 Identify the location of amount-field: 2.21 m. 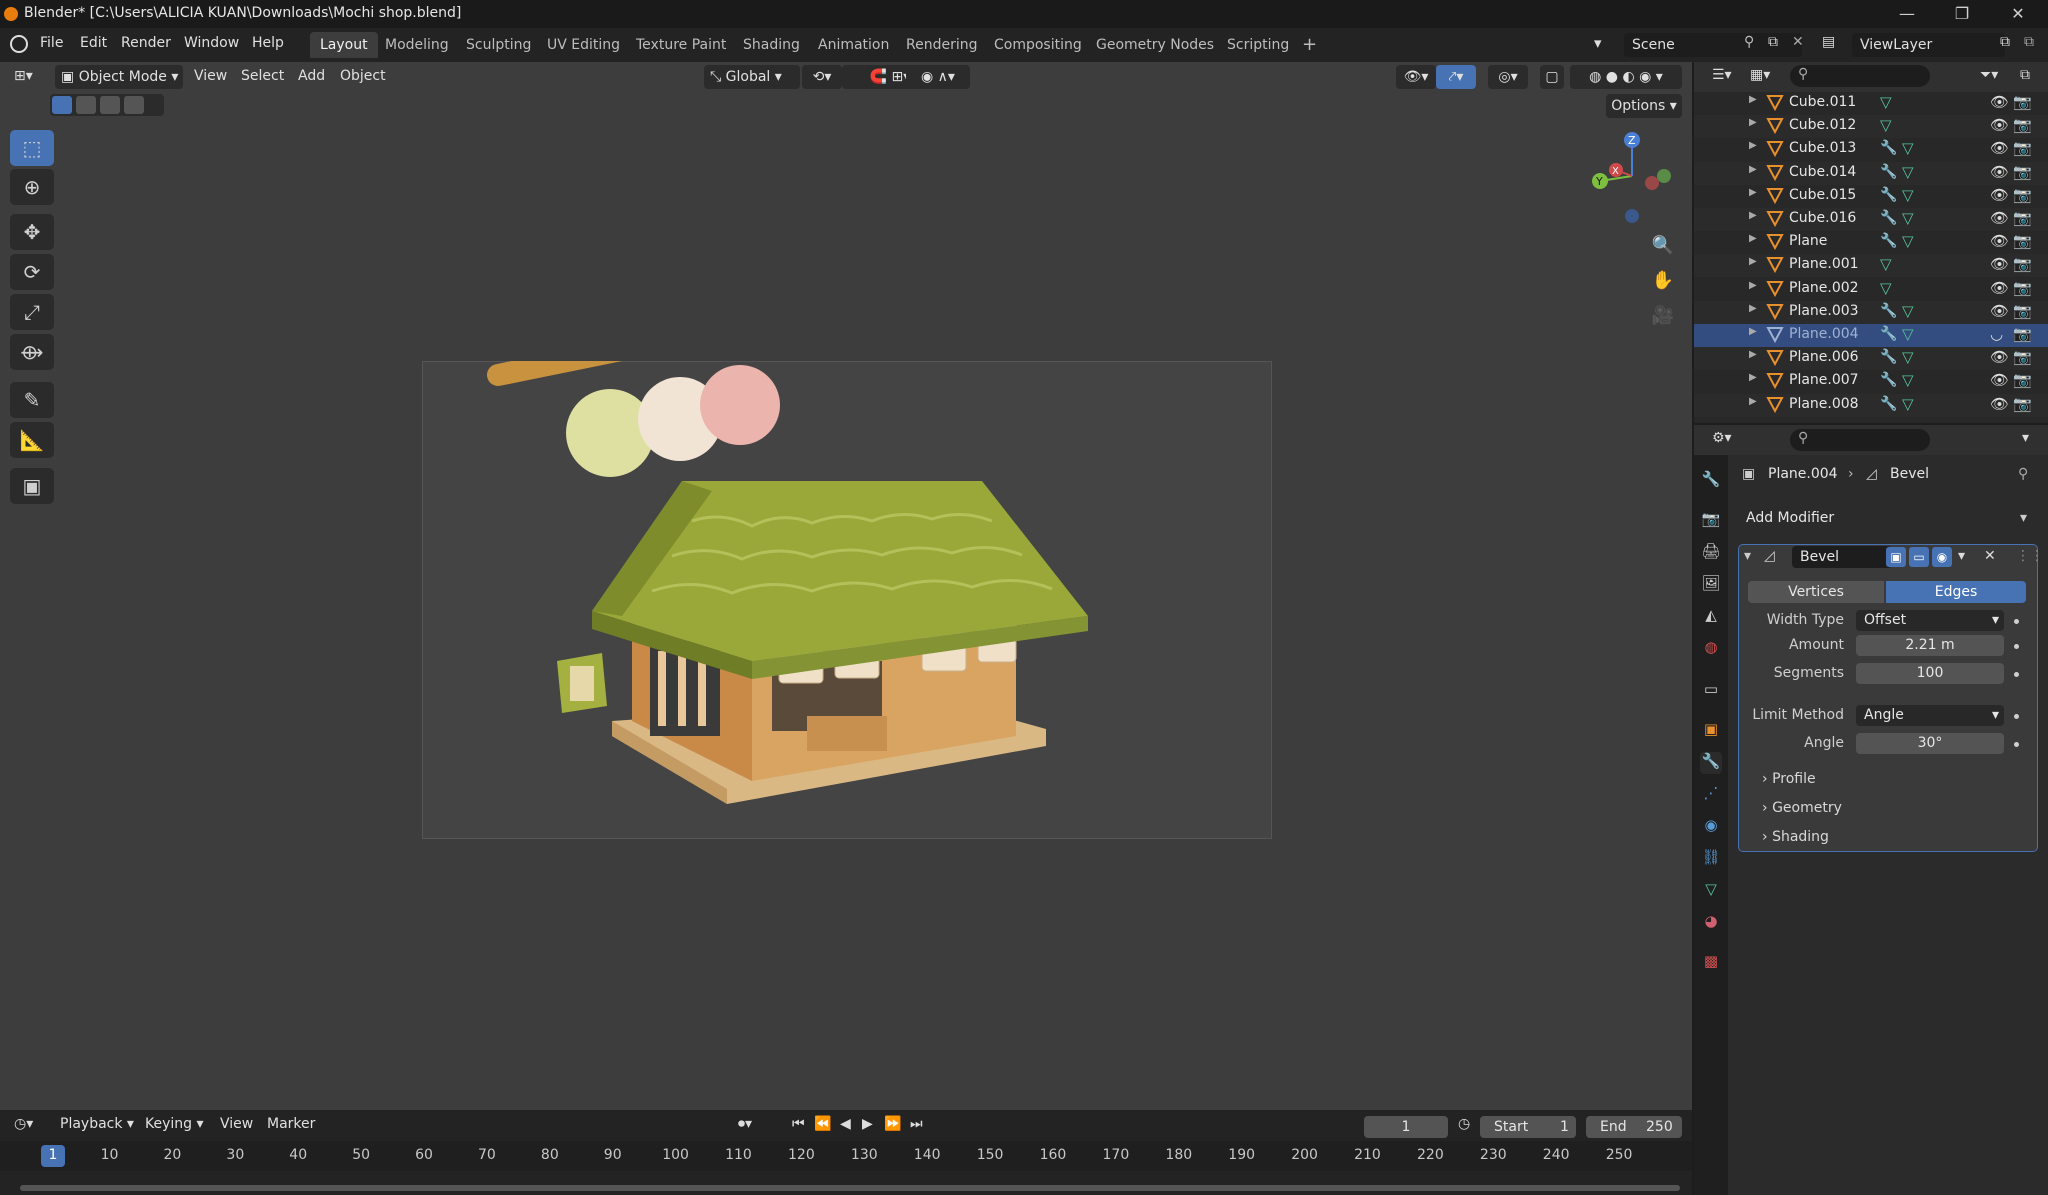
(1930, 645).